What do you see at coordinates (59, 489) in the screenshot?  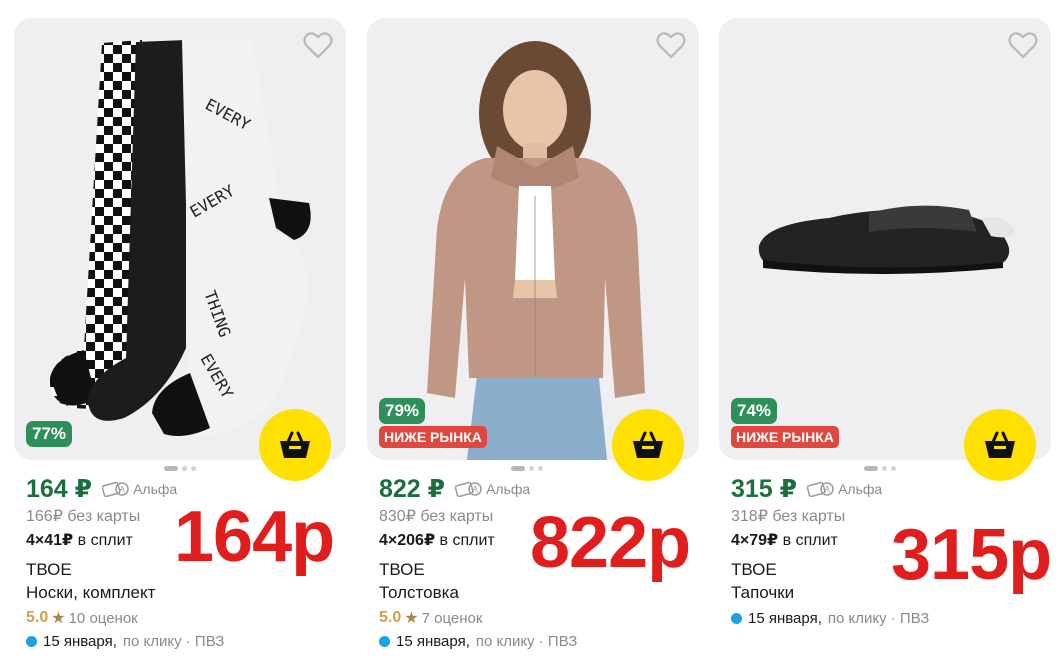 I see `price: 164 ₽` at bounding box center [59, 489].